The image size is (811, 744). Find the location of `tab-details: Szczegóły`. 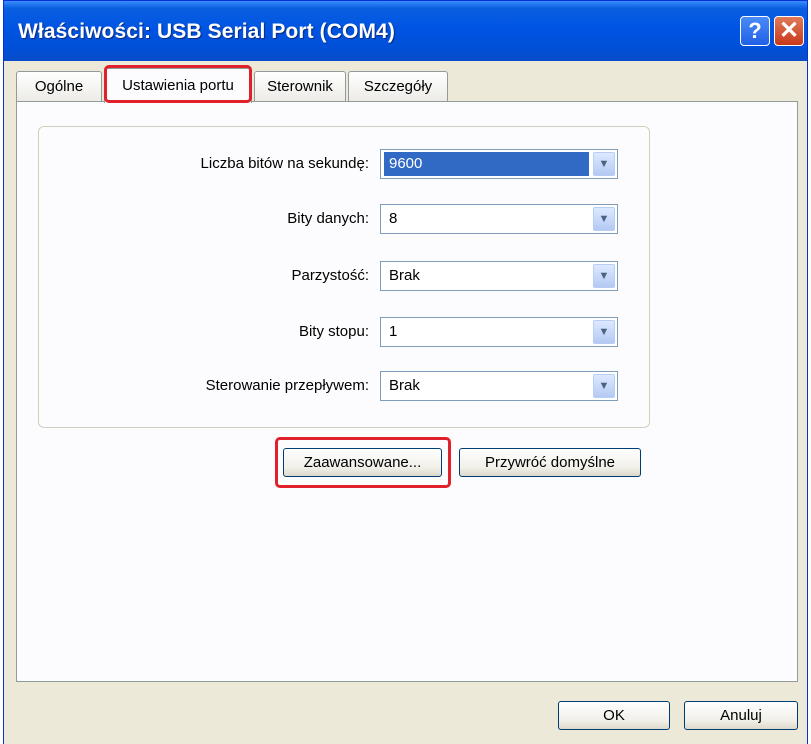

tab-details: Szczegóły is located at coordinates (398, 86).